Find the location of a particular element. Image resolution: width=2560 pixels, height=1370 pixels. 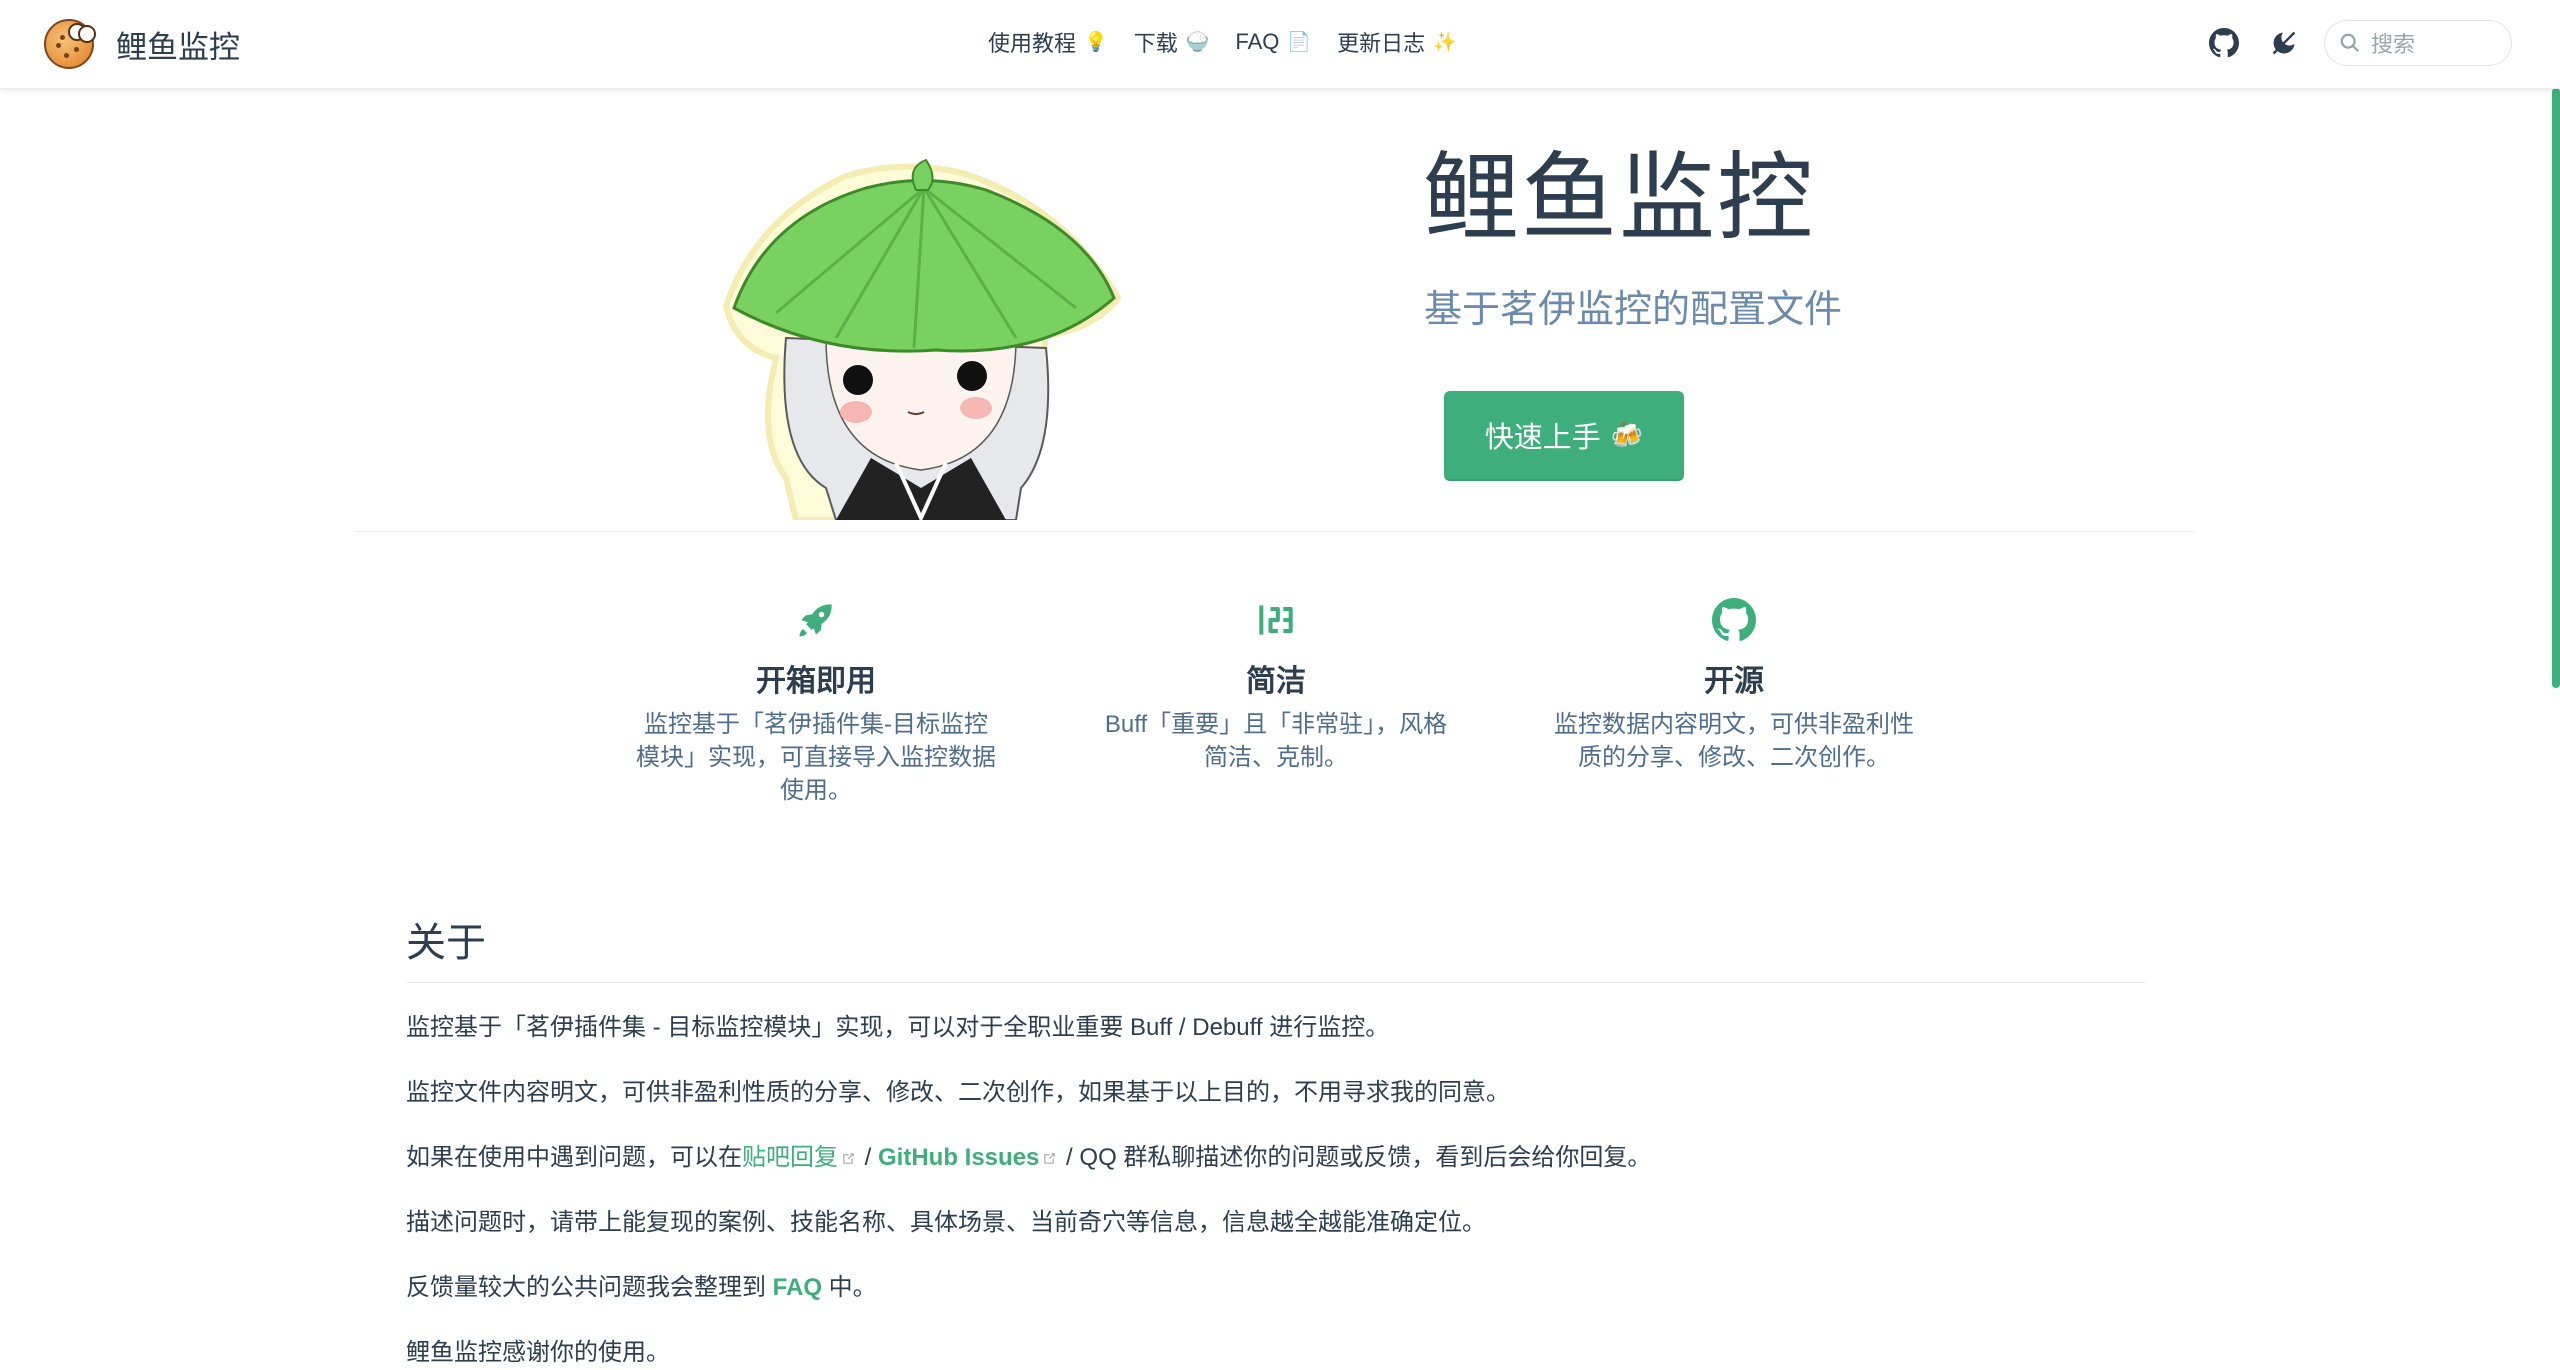

nav-link-download: 下载 🍚 is located at coordinates (1172, 42).